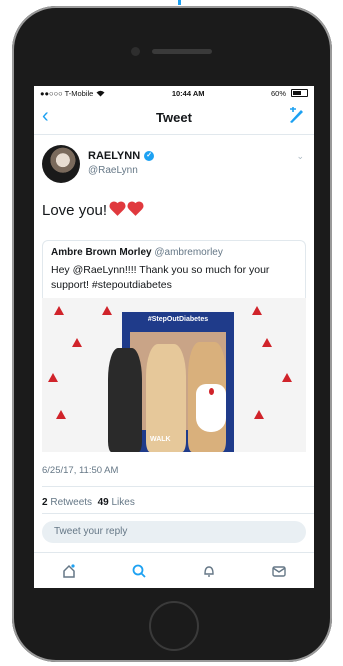 The width and height of the screenshot is (343, 666). What do you see at coordinates (71, 502) in the screenshot?
I see `retweets-label: Retweets` at bounding box center [71, 502].